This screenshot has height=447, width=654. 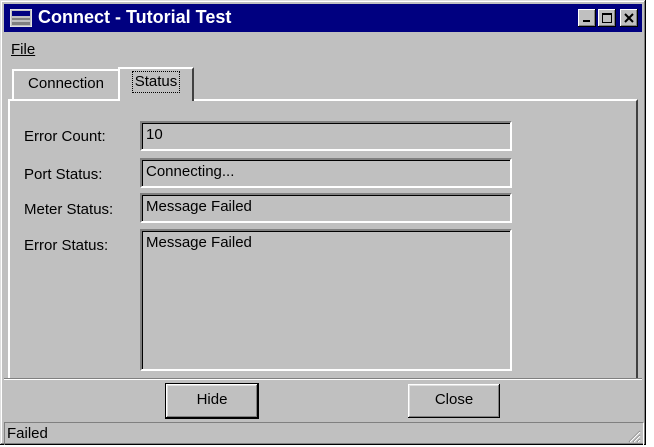 I want to click on close-window-button, so click(x=629, y=18).